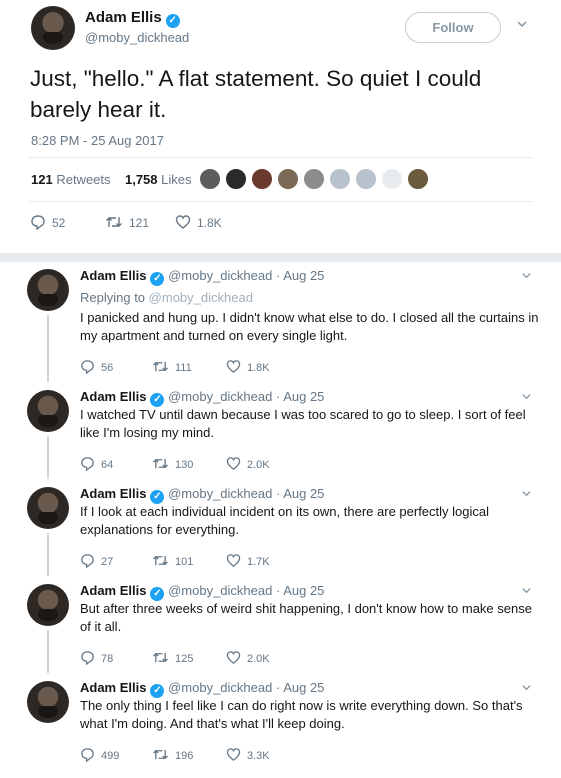 The image size is (561, 778). I want to click on reply-button: 64, so click(96, 464).